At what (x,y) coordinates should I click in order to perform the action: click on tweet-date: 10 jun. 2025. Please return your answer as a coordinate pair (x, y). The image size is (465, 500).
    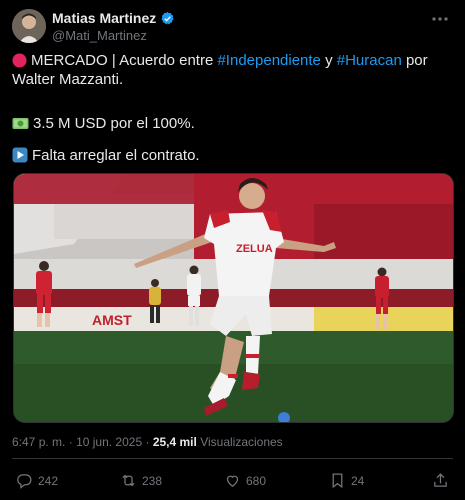
    Looking at the image, I should click on (109, 442).